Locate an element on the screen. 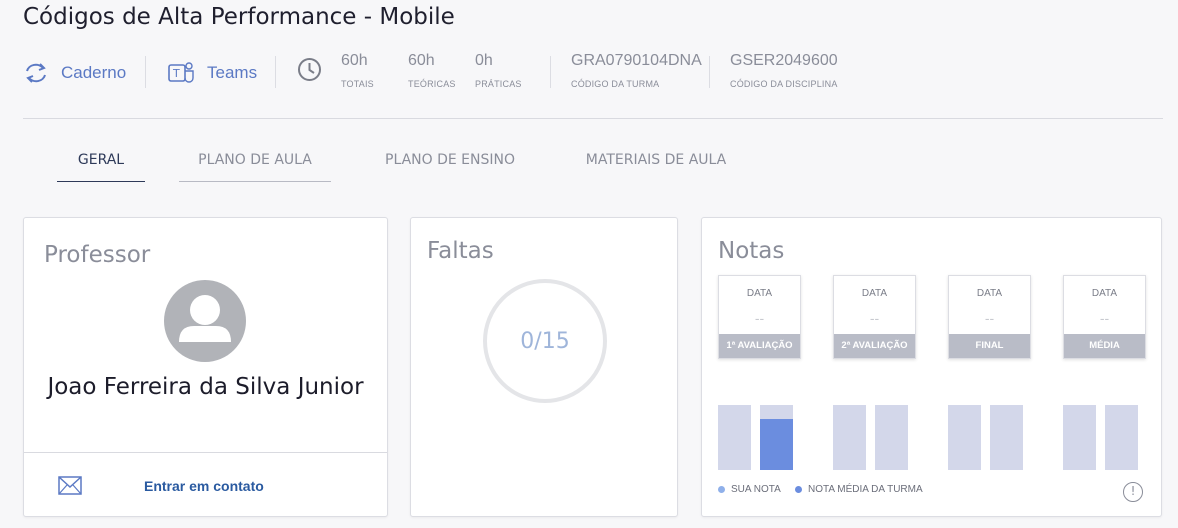 This screenshot has height=528, width=1178. absences-card: Faltas 0/15 is located at coordinates (544, 367).